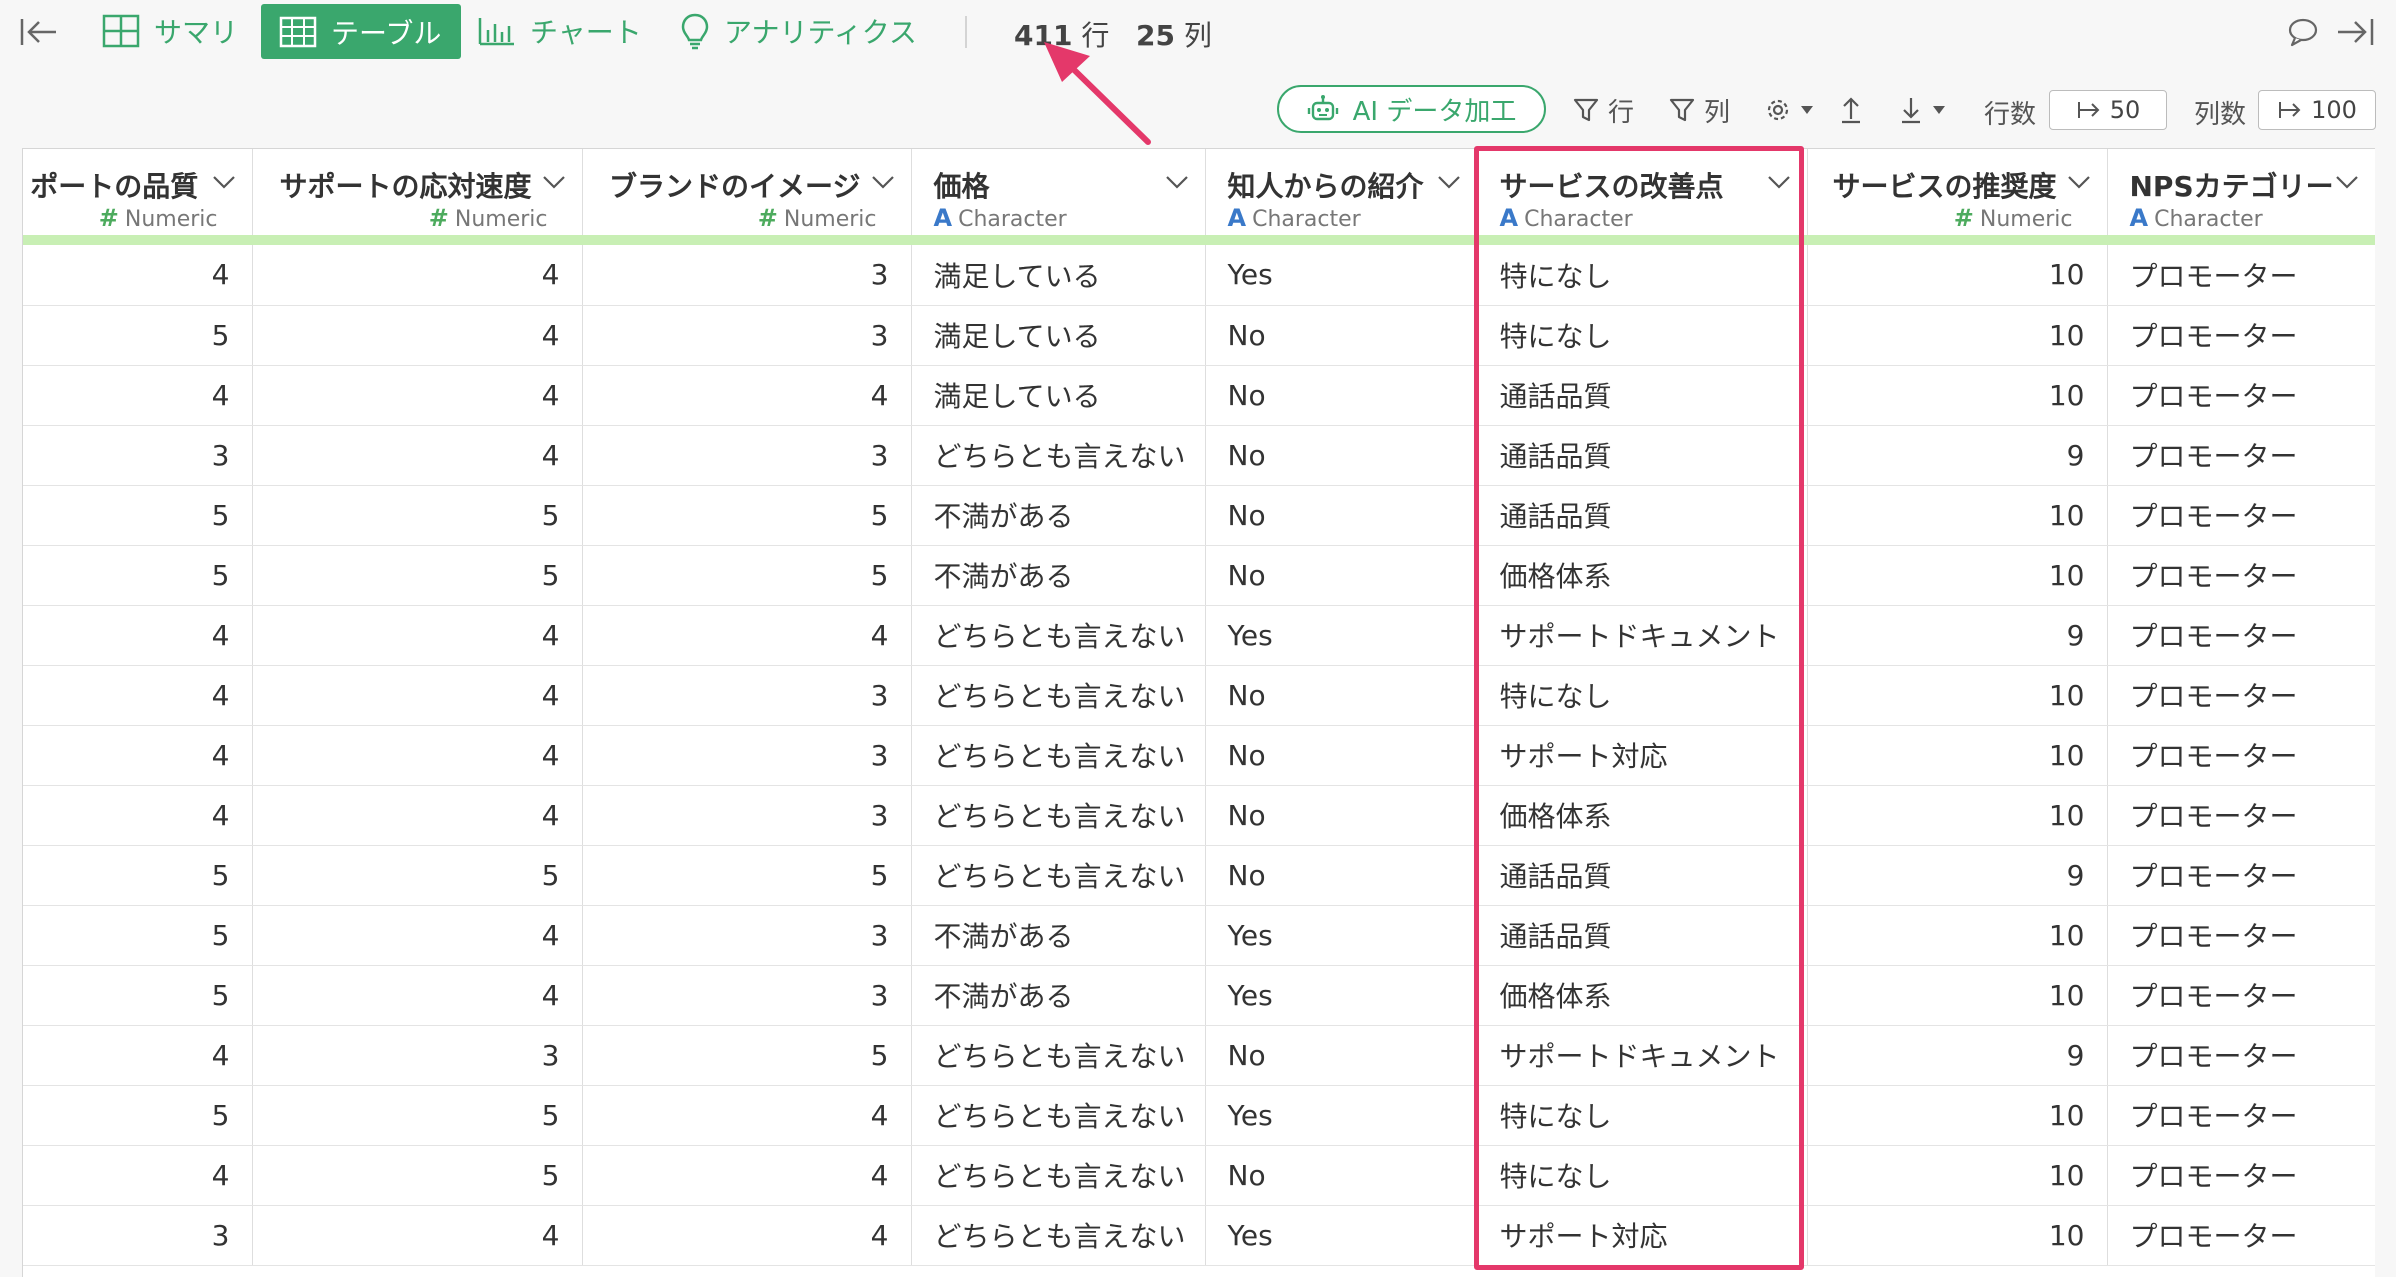 Image resolution: width=2396 pixels, height=1277 pixels. What do you see at coordinates (560, 31) in the screenshot?
I see `tab-chart: チャート` at bounding box center [560, 31].